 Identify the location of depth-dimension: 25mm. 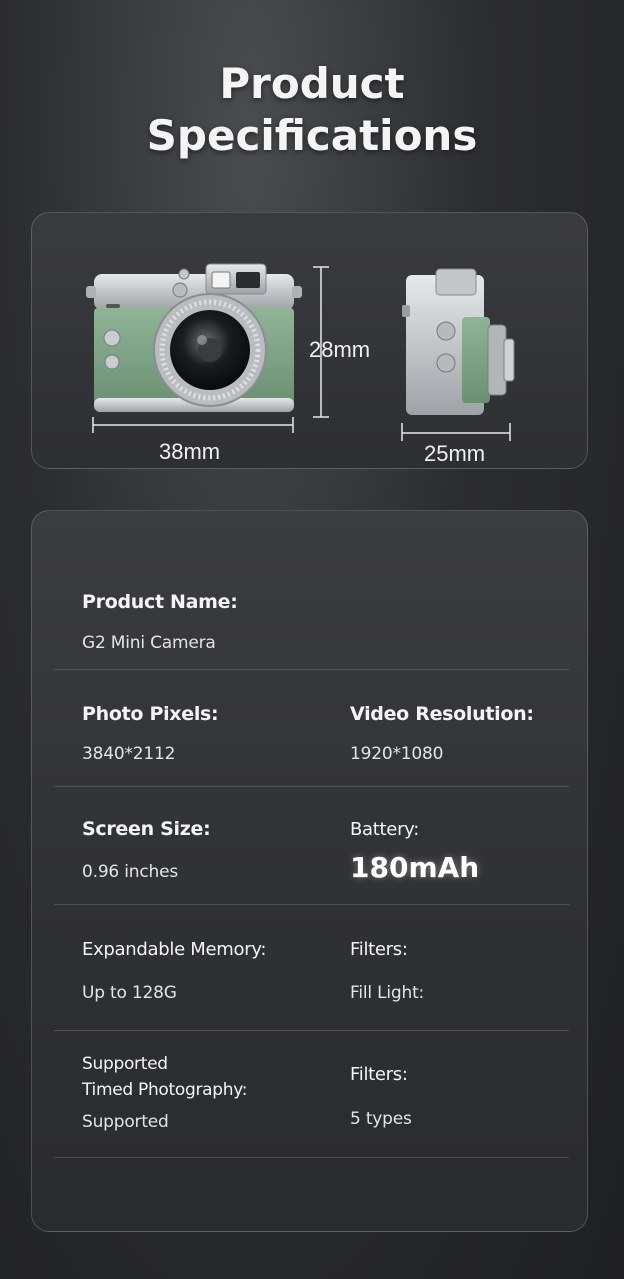
(455, 453).